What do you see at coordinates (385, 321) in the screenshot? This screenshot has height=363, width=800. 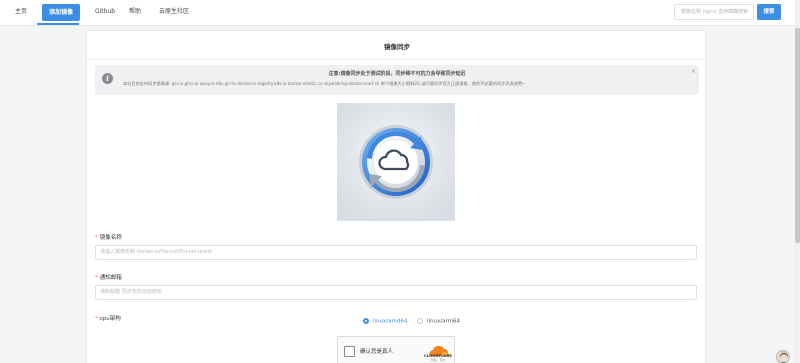 I see `radio-linux-amd64: linux/amd64` at bounding box center [385, 321].